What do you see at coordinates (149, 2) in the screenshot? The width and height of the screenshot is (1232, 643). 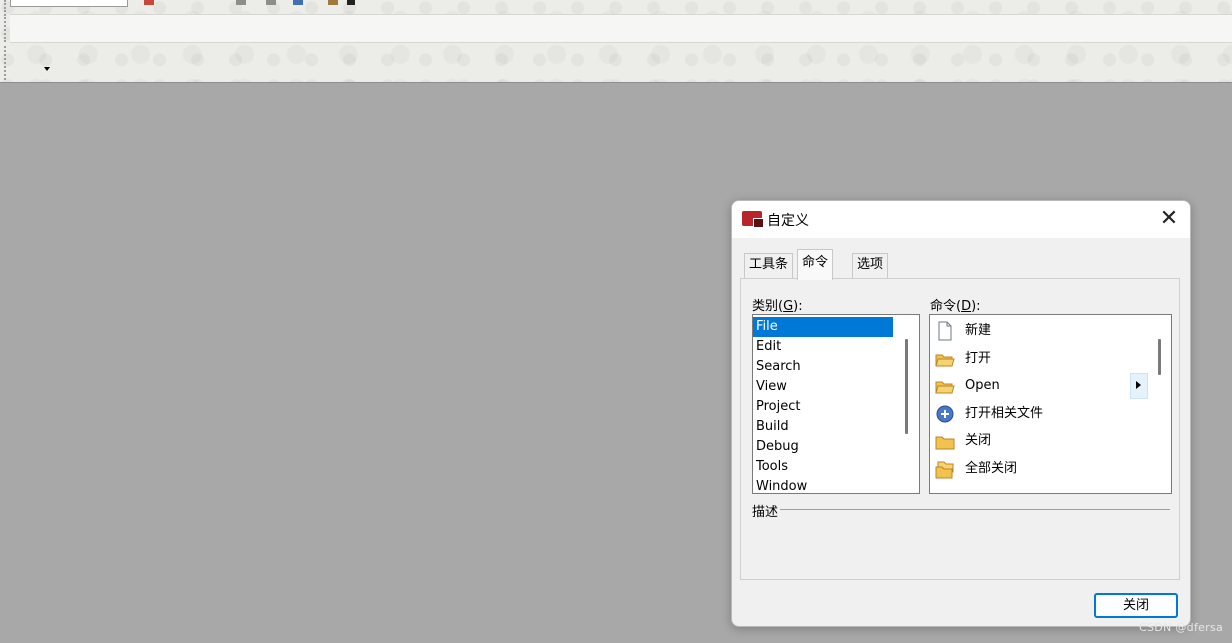 I see `build-icon` at bounding box center [149, 2].